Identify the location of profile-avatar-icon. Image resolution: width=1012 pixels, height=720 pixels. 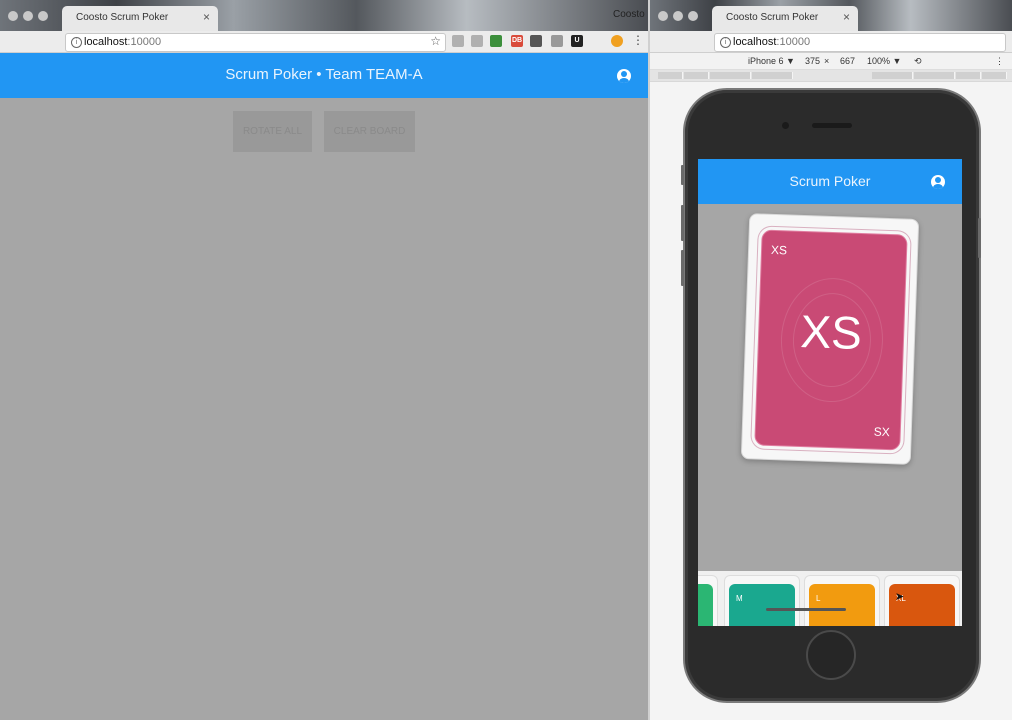
(617, 41).